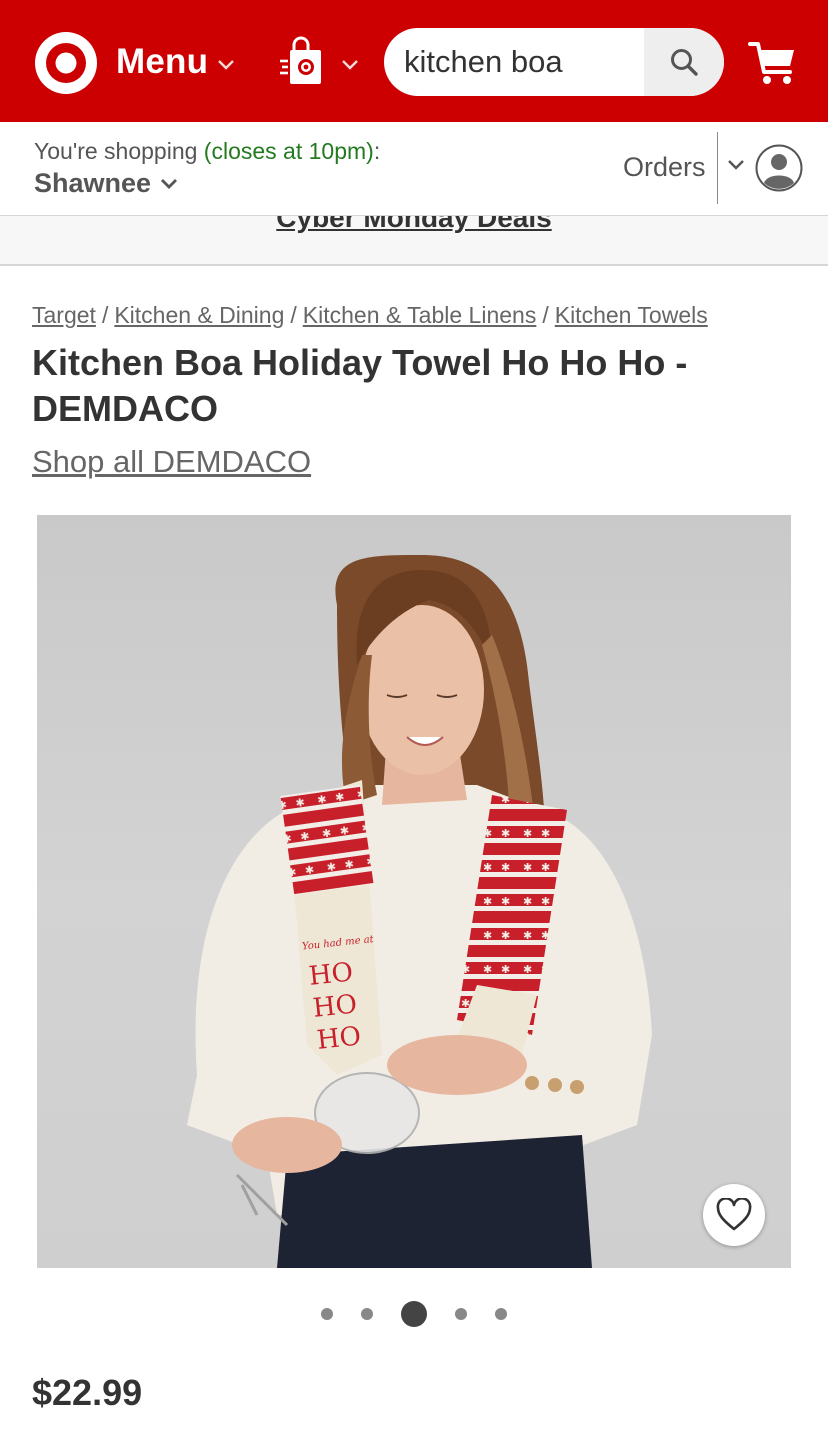  What do you see at coordinates (717, 168) in the screenshot?
I see `divider` at bounding box center [717, 168].